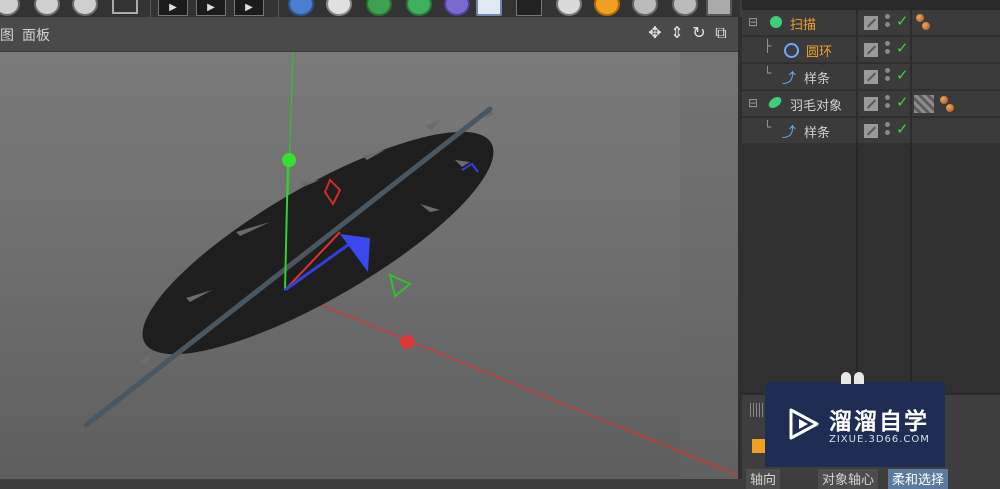 The width and height of the screenshot is (1000, 489). I want to click on switch-view-icon: ⧉, so click(721, 33).